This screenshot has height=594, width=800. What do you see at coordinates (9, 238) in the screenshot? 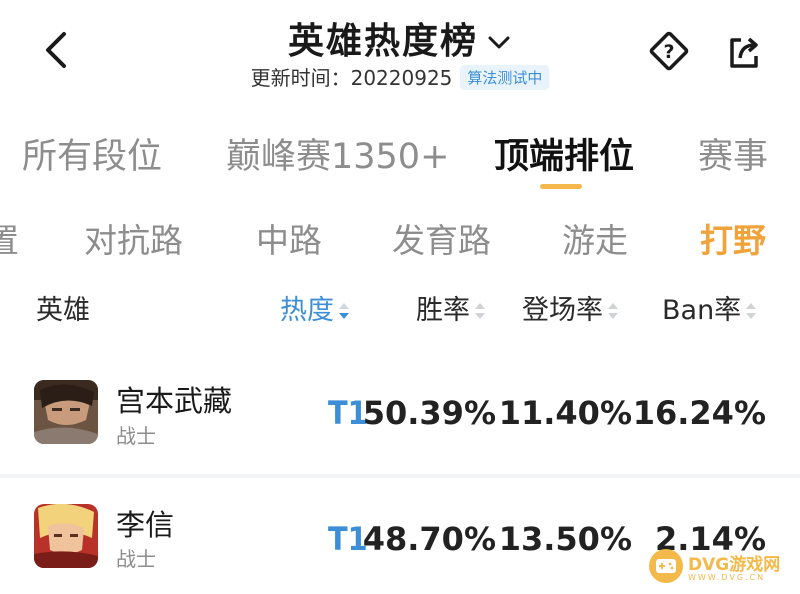
I see `lane-tab-partial: 置` at bounding box center [9, 238].